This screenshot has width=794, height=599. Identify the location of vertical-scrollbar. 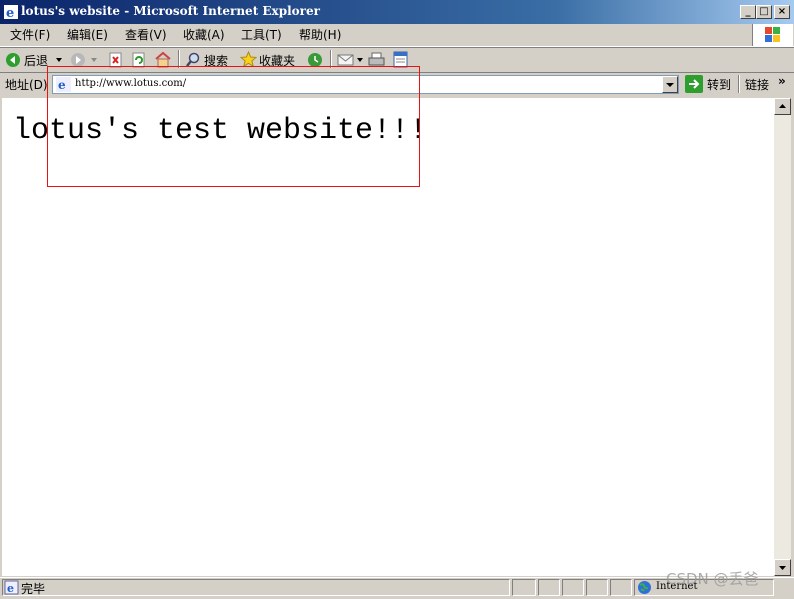
(782, 337).